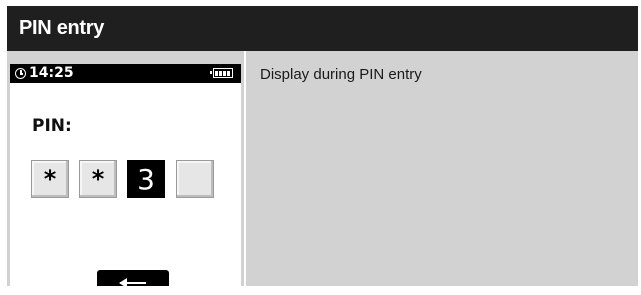  Describe the element at coordinates (20, 73) in the screenshot. I see `clock-icon` at that location.